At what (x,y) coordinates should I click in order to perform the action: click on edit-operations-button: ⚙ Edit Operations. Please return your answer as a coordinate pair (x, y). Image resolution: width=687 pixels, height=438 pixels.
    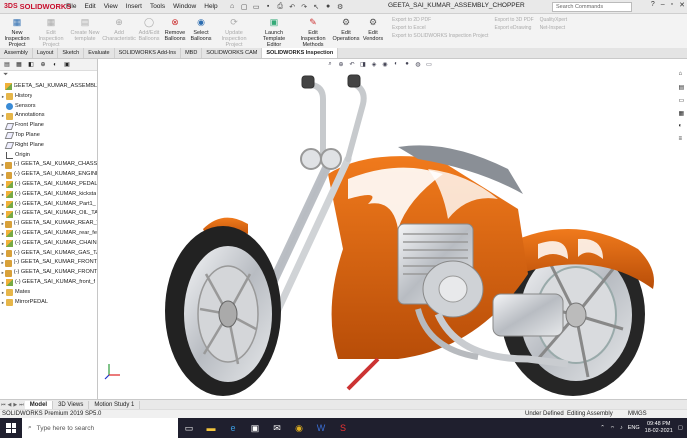
    Looking at the image, I should click on (346, 29).